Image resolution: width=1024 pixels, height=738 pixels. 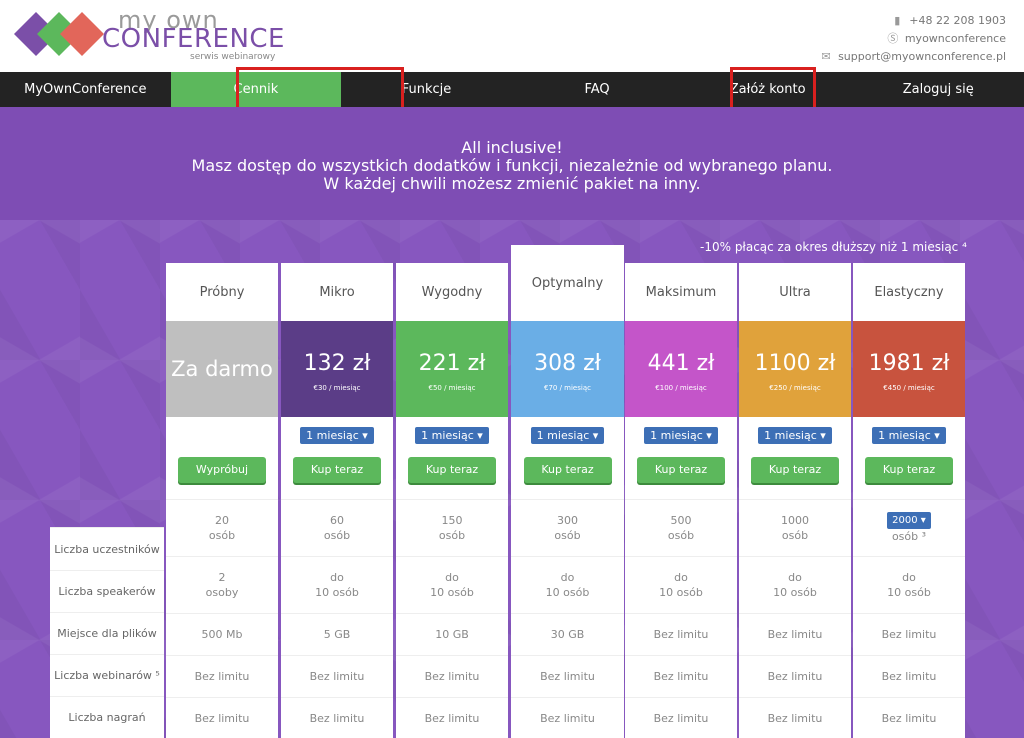 What do you see at coordinates (897, 20) in the screenshot?
I see `phone-icon: ▮` at bounding box center [897, 20].